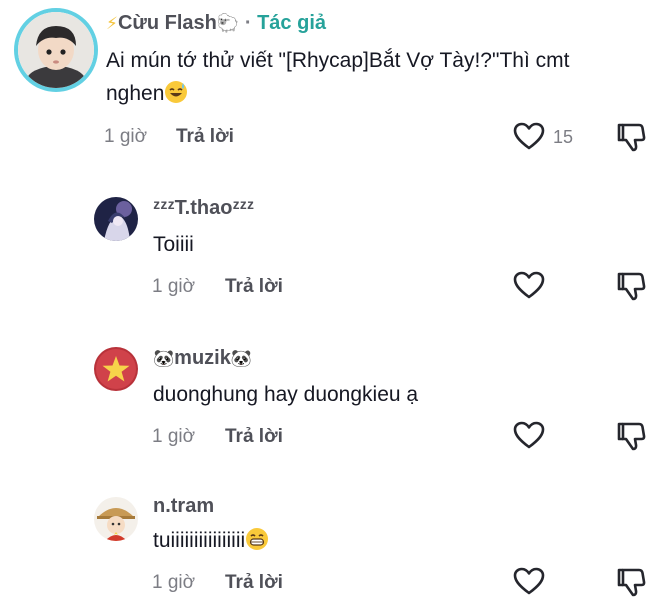 This screenshot has width=669, height=600. What do you see at coordinates (173, 244) in the screenshot?
I see `comment-text: Toiiii` at bounding box center [173, 244].